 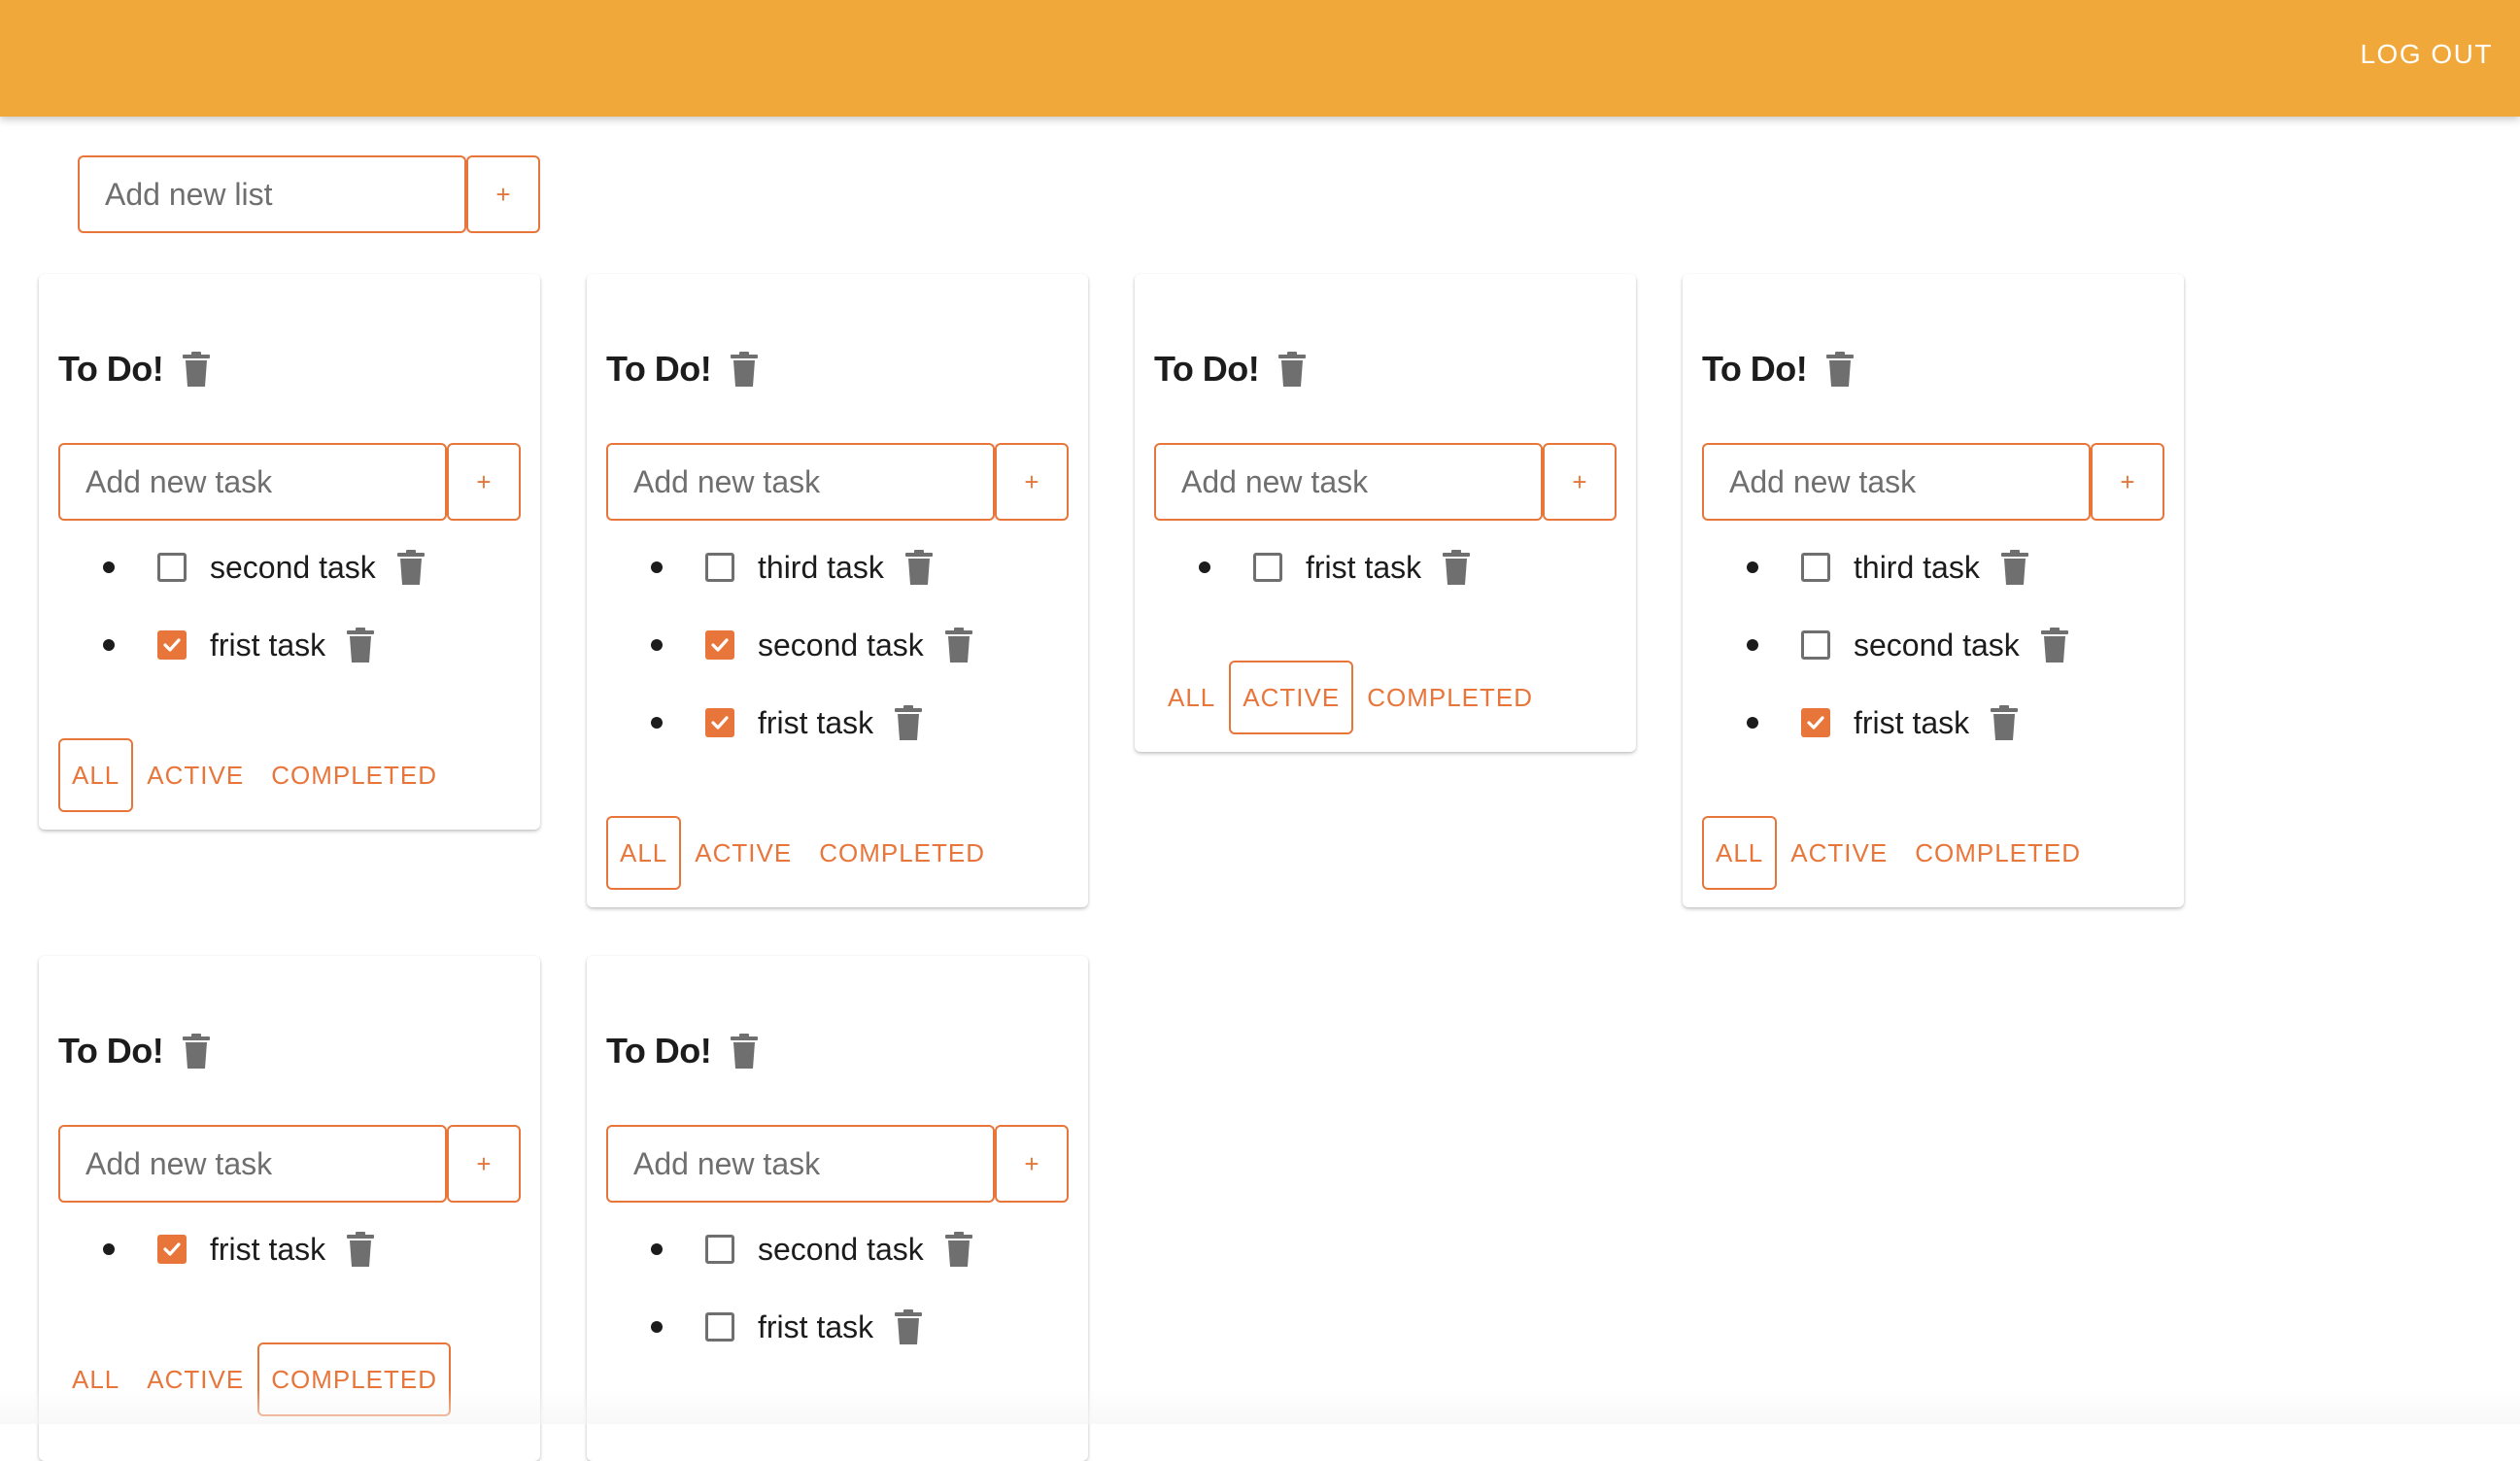 I want to click on task-label: third task, so click(x=821, y=567).